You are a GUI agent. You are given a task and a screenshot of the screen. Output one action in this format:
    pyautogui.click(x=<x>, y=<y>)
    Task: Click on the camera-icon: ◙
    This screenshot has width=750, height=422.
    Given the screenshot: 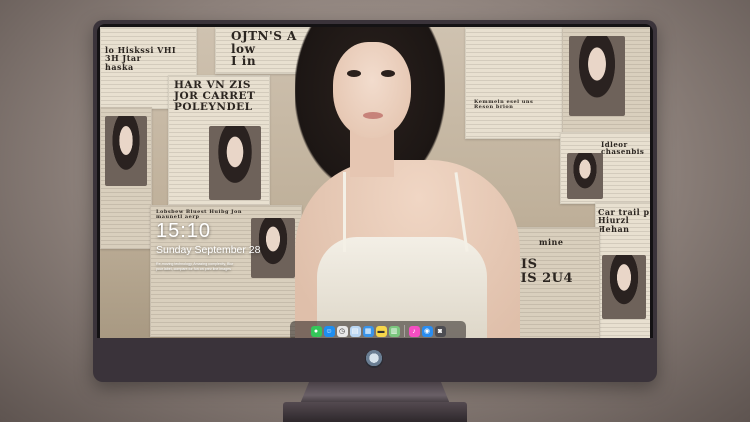 What is the action you would take?
    pyautogui.click(x=440, y=331)
    